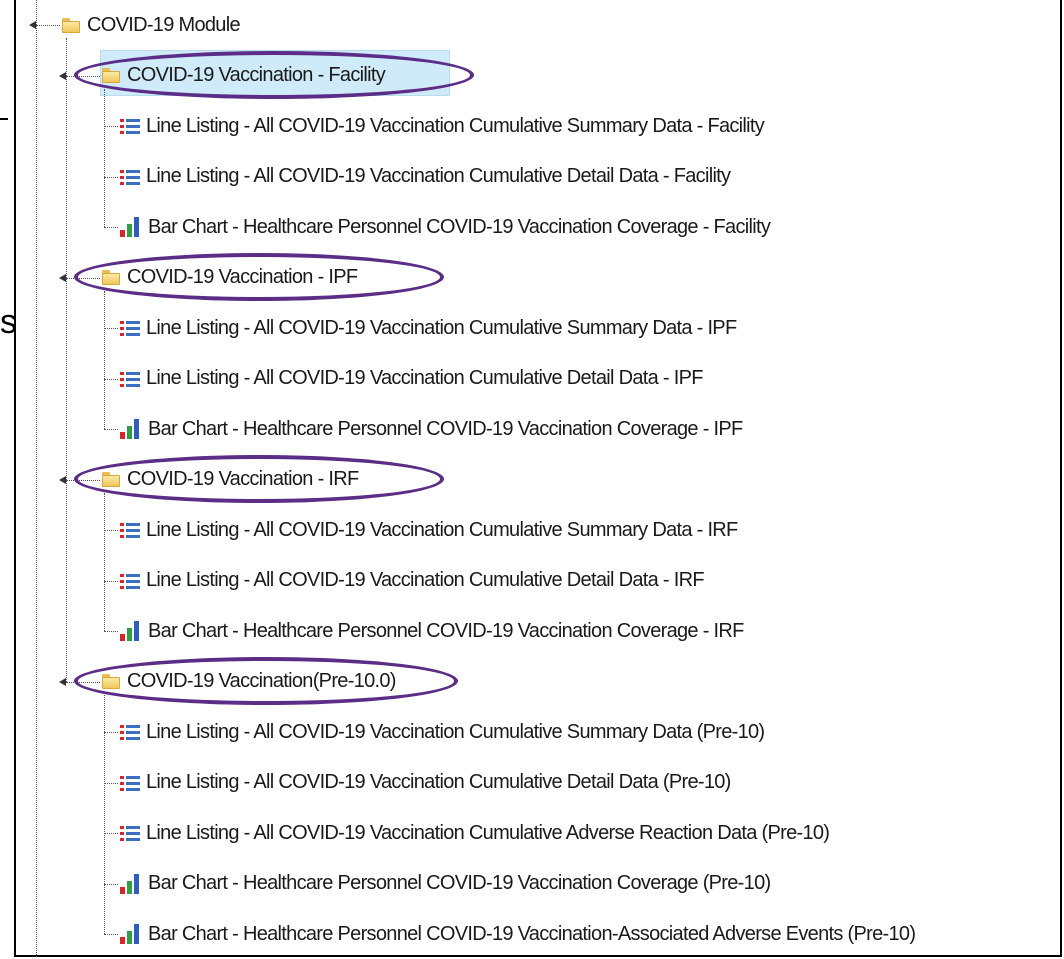 This screenshot has width=1064, height=959. Describe the element at coordinates (71, 25) in the screenshot. I see `folder-icon` at that location.